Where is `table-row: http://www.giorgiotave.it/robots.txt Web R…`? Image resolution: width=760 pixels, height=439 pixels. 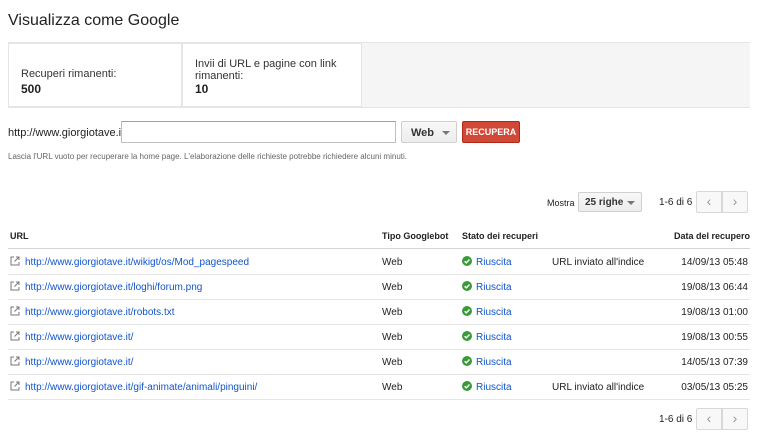
table-row: http://www.giorgiotave.it/robots.txt Web R… is located at coordinates (379, 312).